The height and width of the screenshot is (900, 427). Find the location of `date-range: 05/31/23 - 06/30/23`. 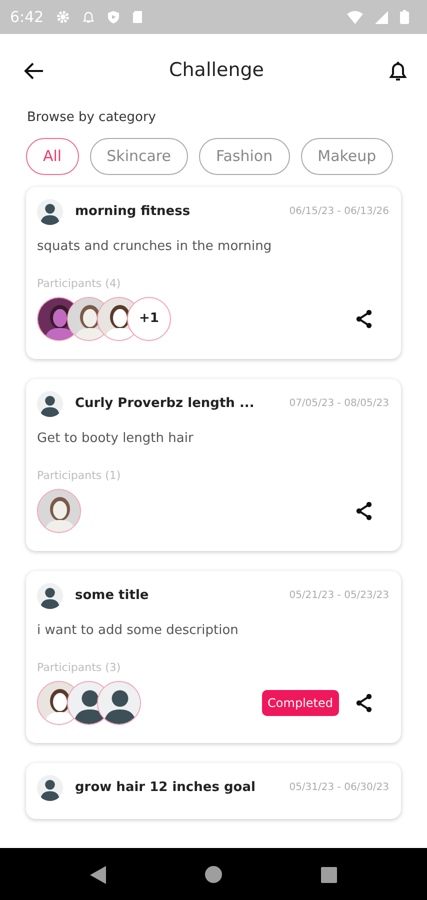

date-range: 05/31/23 - 06/30/23 is located at coordinates (339, 788).